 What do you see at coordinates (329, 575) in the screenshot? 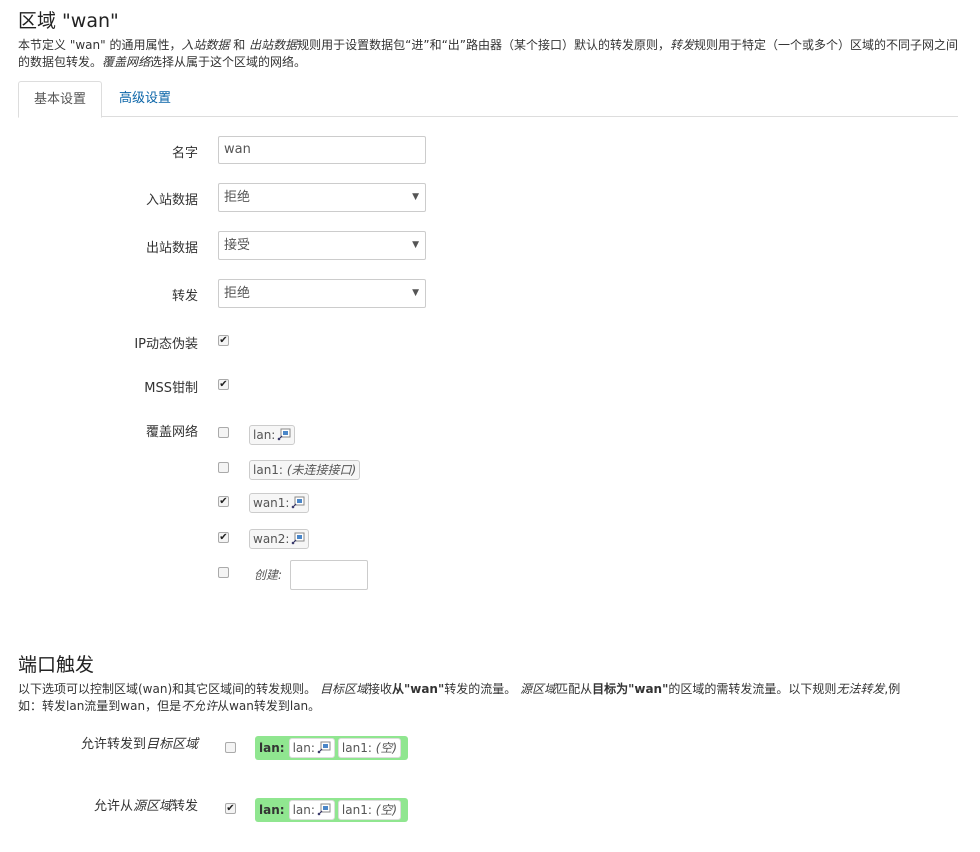
I see `create-network-input` at bounding box center [329, 575].